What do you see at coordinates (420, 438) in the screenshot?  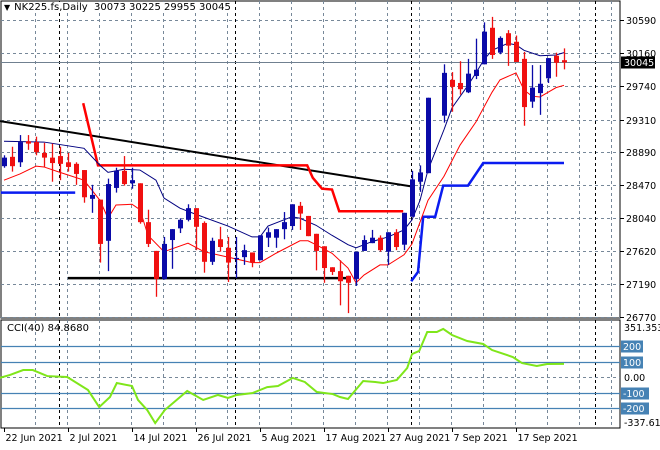 I see `date-label: 27 Aug 2021` at bounding box center [420, 438].